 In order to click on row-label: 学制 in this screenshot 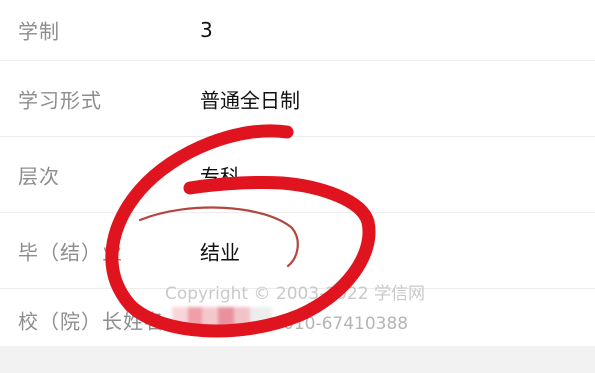, I will do `click(39, 31)`.